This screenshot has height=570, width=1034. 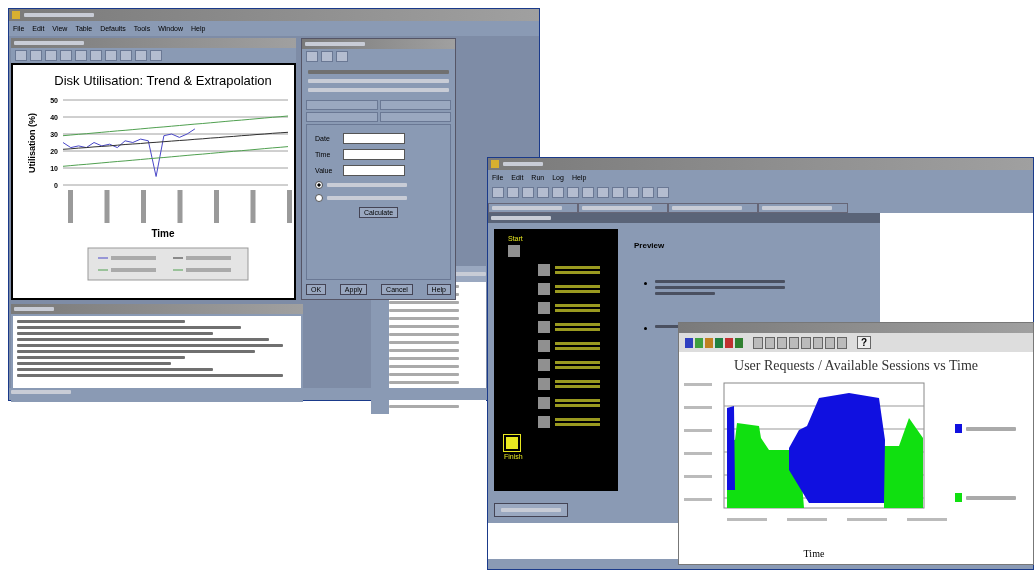 What do you see at coordinates (864, 342) in the screenshot?
I see `help-button: ?` at bounding box center [864, 342].